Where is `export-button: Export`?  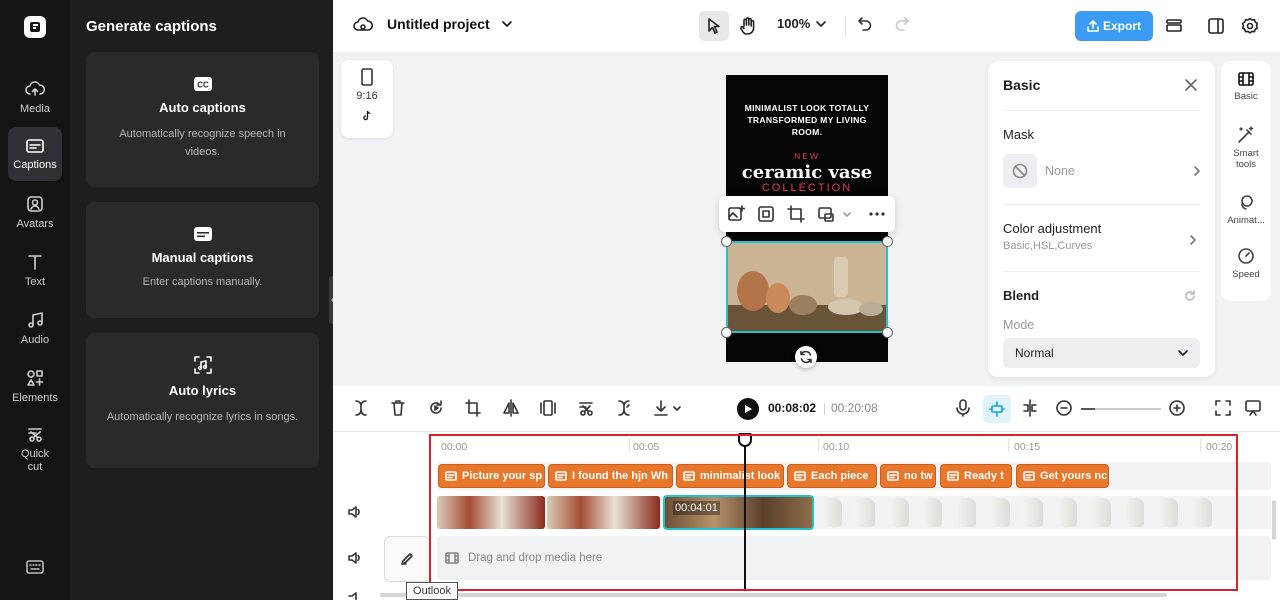 export-button: Export is located at coordinates (1114, 26).